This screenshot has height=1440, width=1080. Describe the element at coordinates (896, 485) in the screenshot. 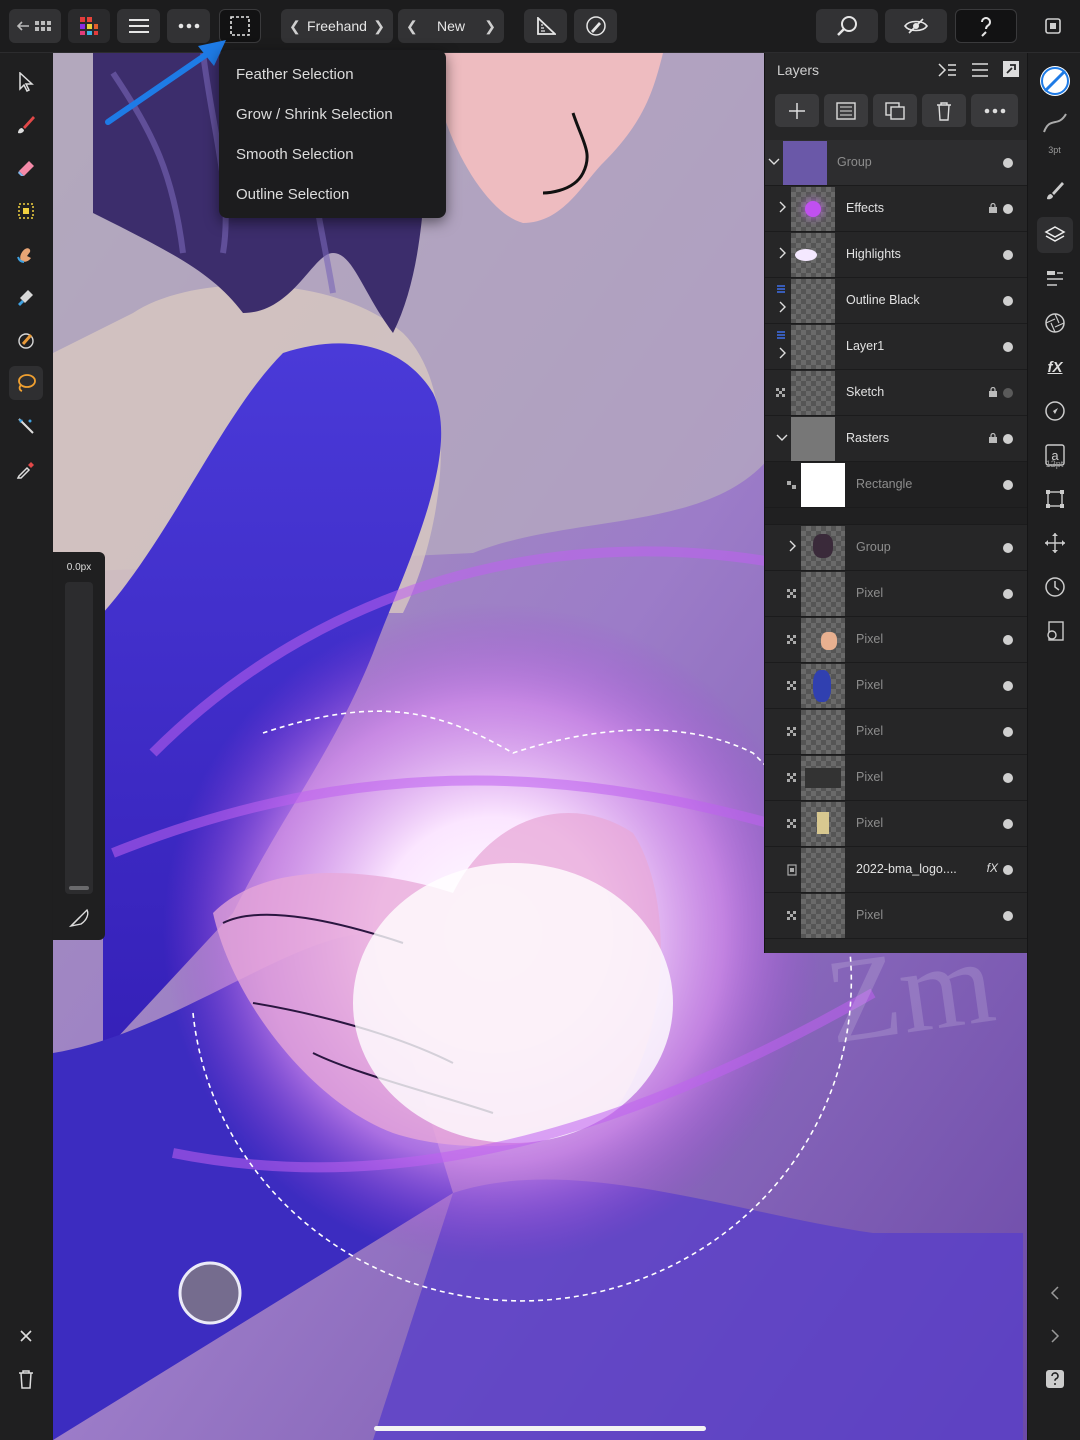

I see `layer-row: Rectangle` at that location.